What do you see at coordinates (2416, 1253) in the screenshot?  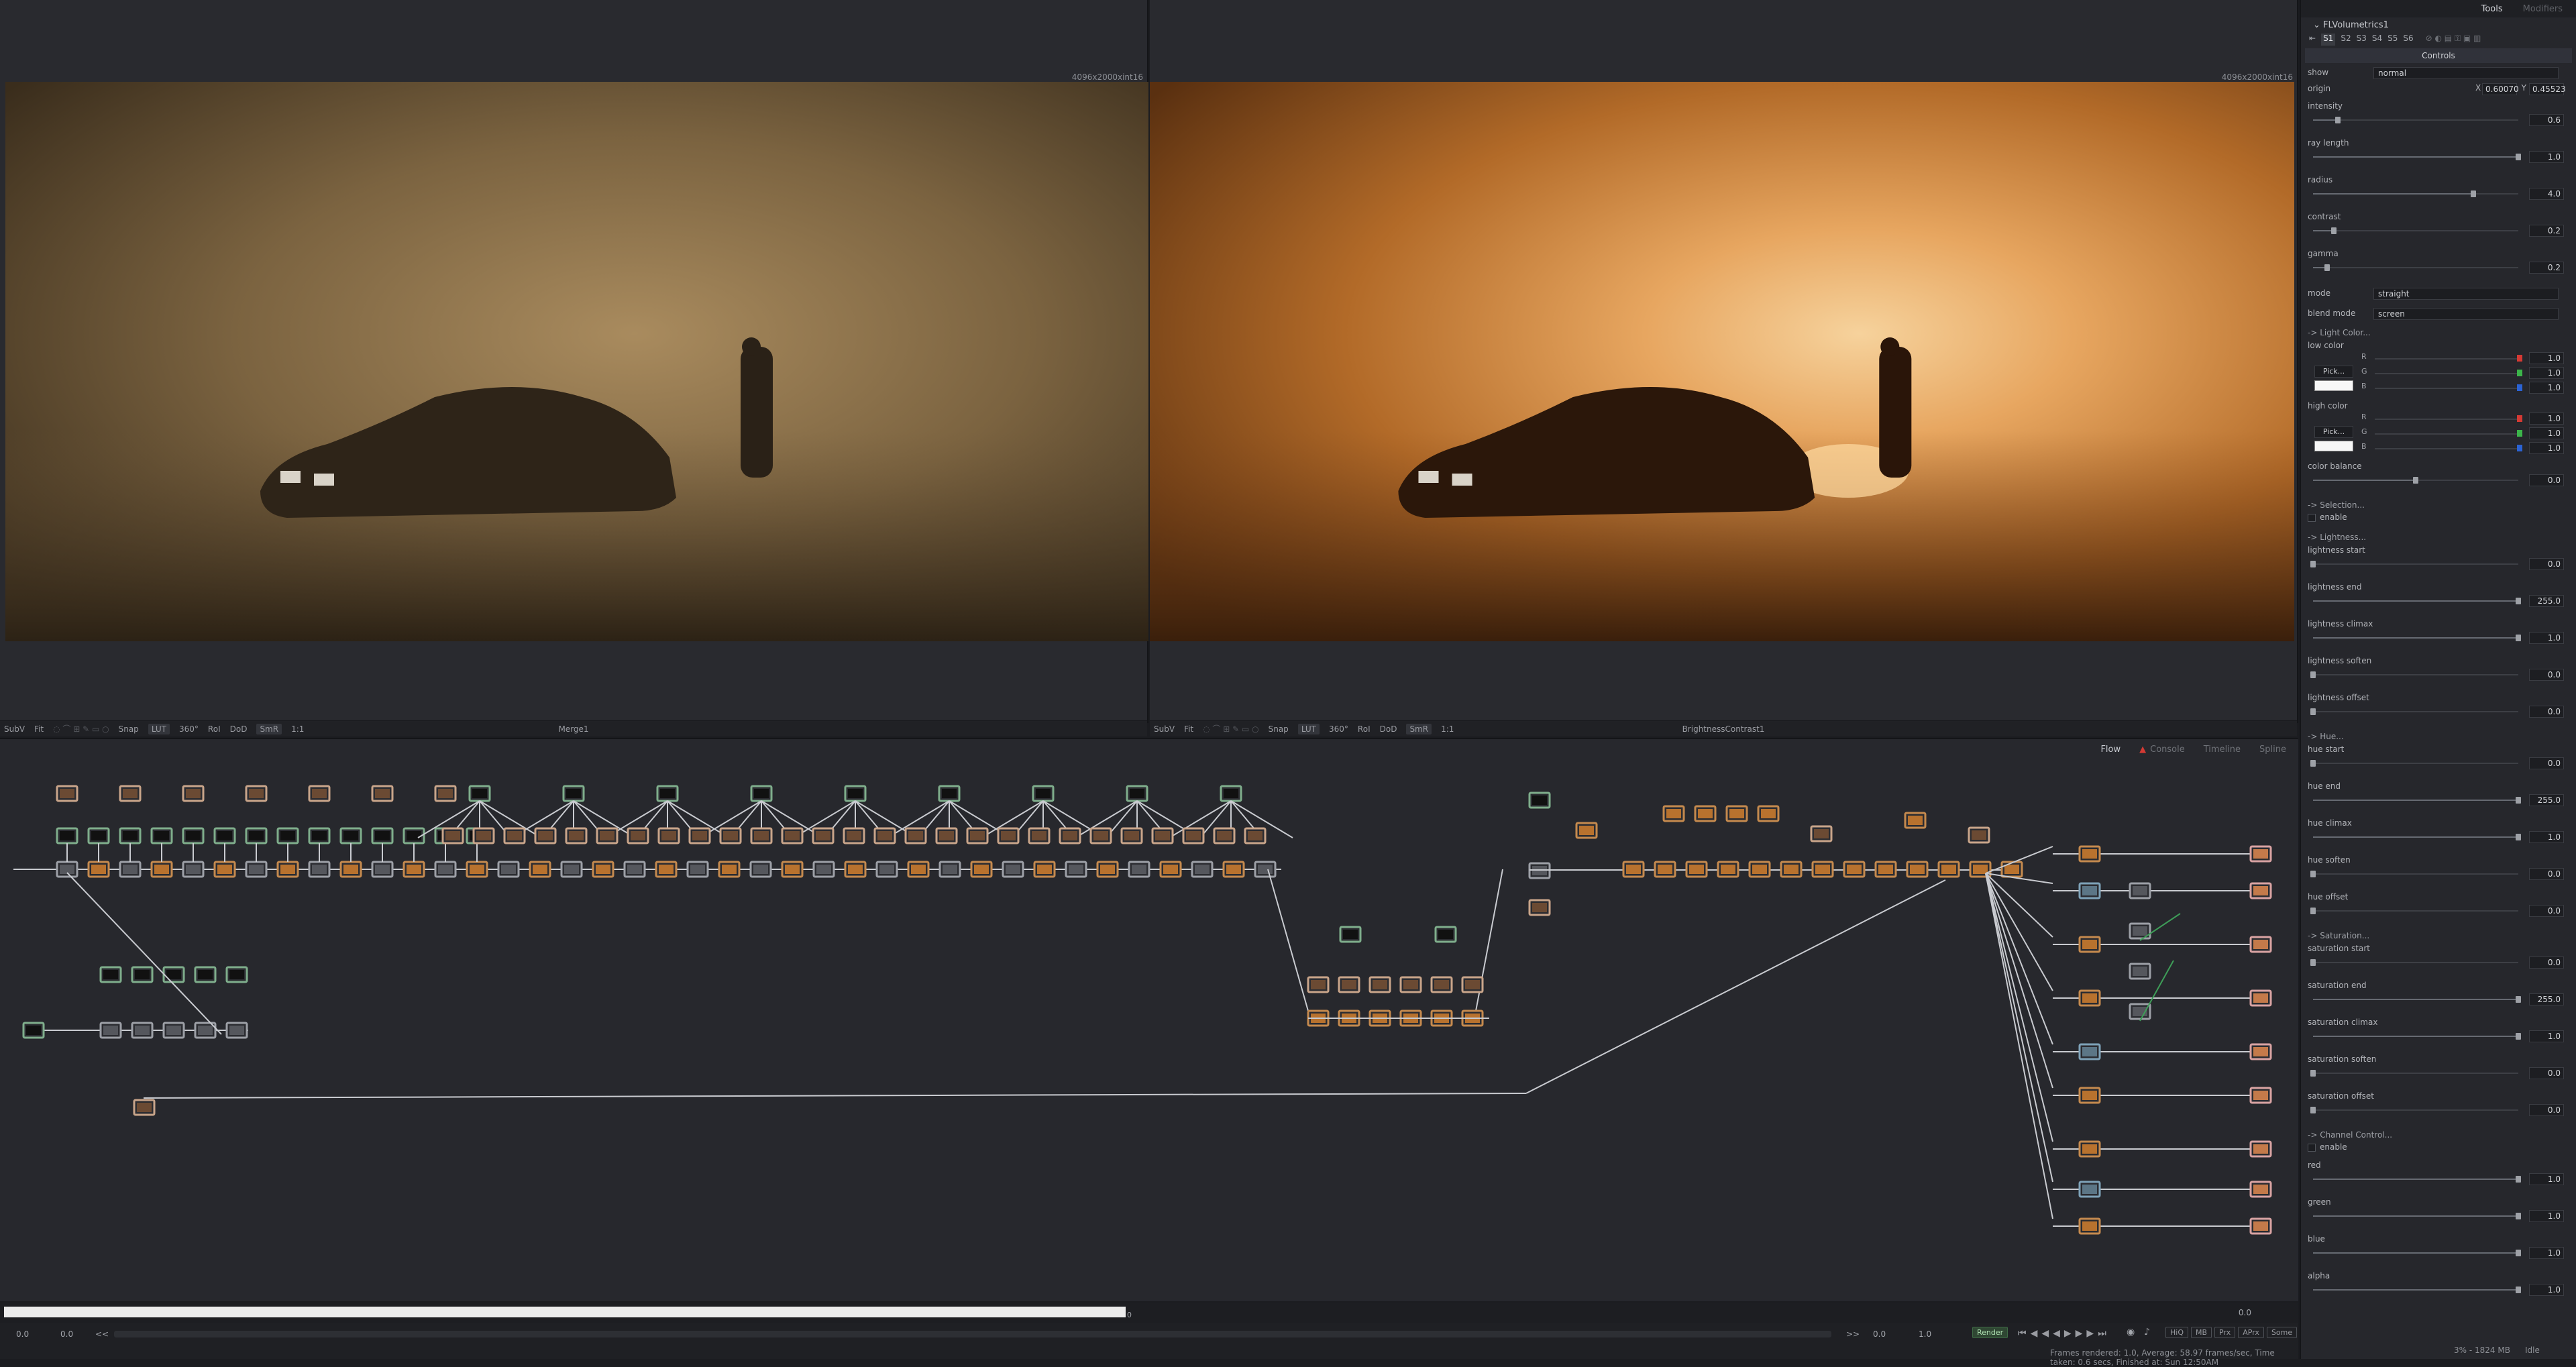 I see `channel-param-slider` at bounding box center [2416, 1253].